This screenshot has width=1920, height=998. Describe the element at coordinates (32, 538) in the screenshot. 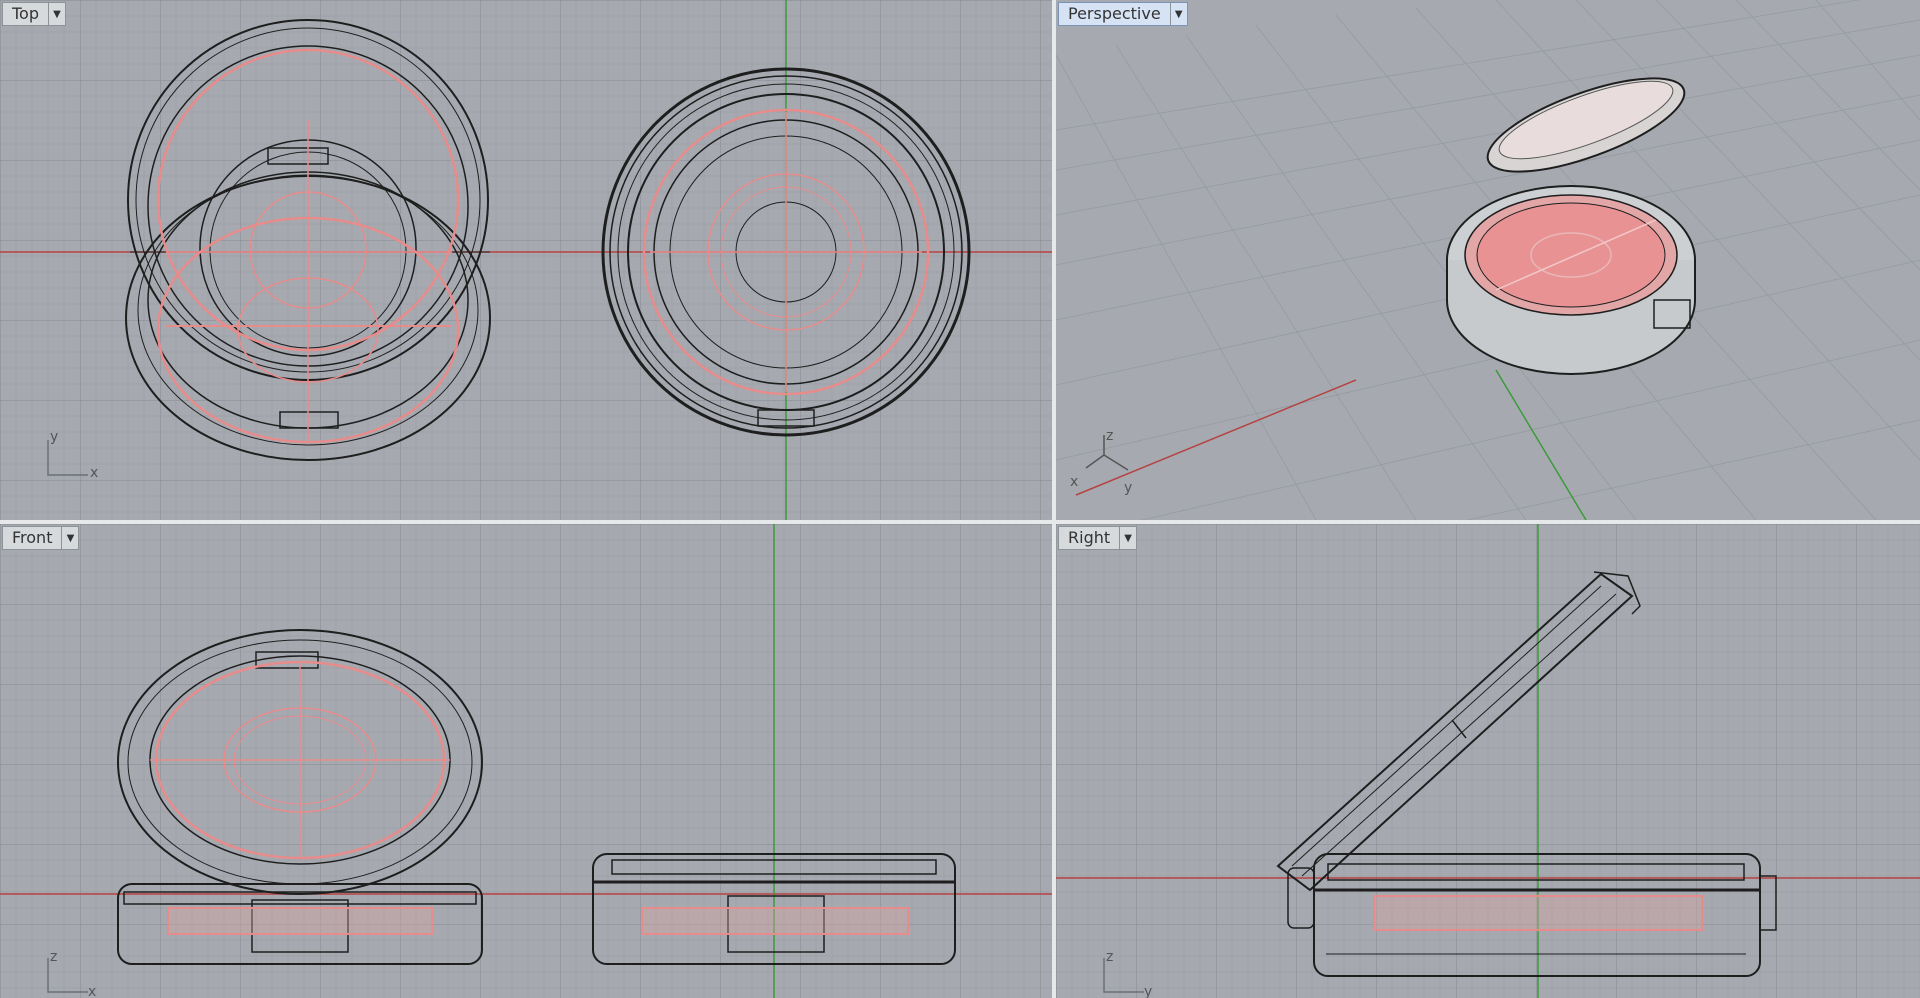

I see `viewport-name: Front` at that location.